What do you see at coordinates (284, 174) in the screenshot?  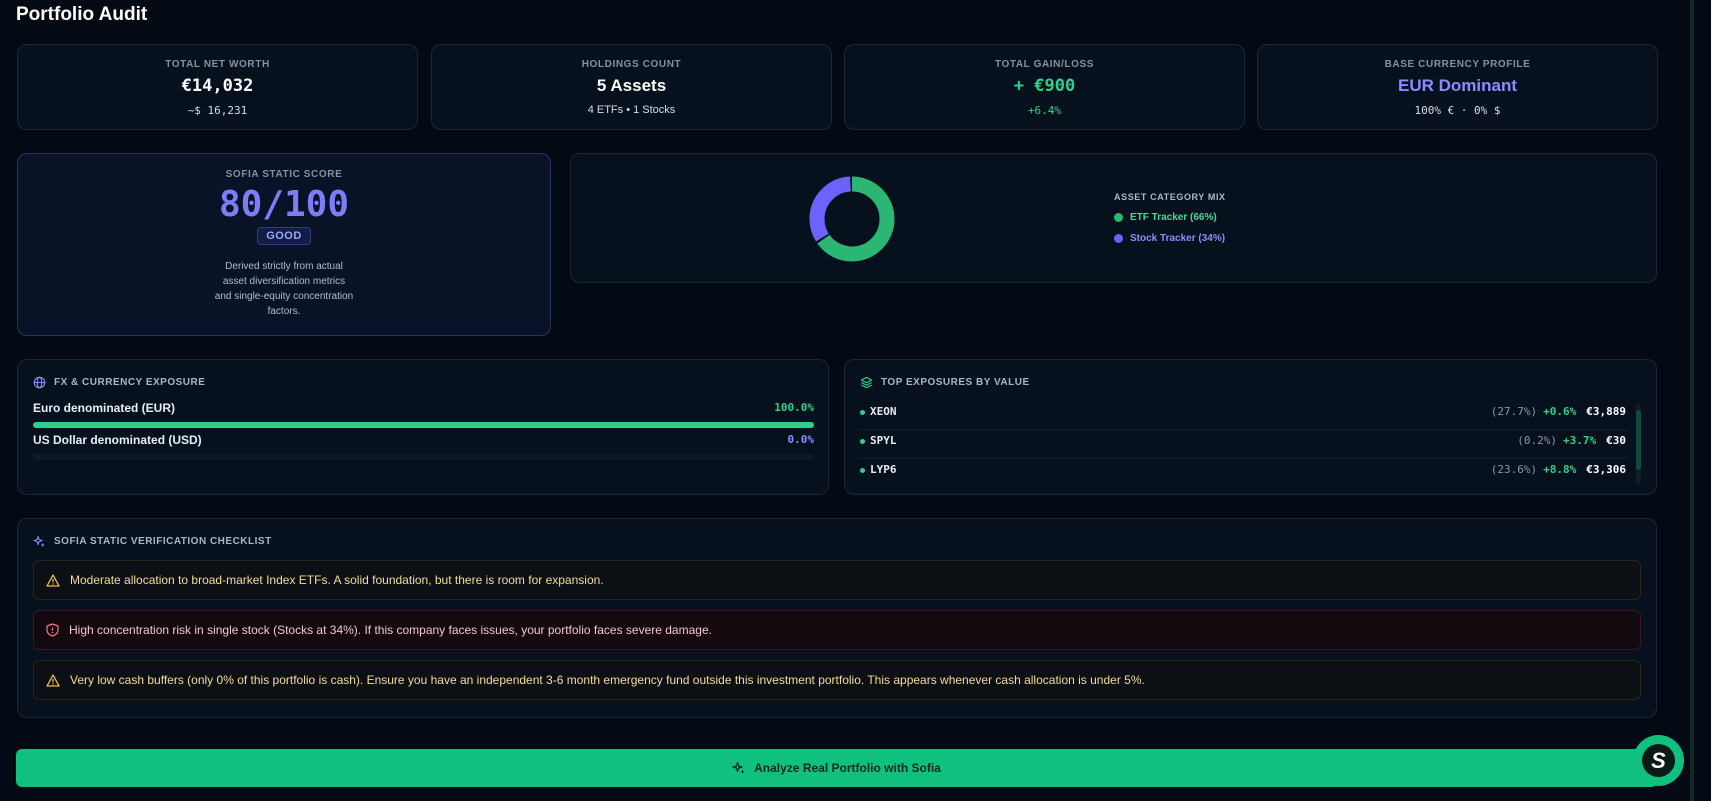 I see `static-score-label: SOFIA STATIC SCORE` at bounding box center [284, 174].